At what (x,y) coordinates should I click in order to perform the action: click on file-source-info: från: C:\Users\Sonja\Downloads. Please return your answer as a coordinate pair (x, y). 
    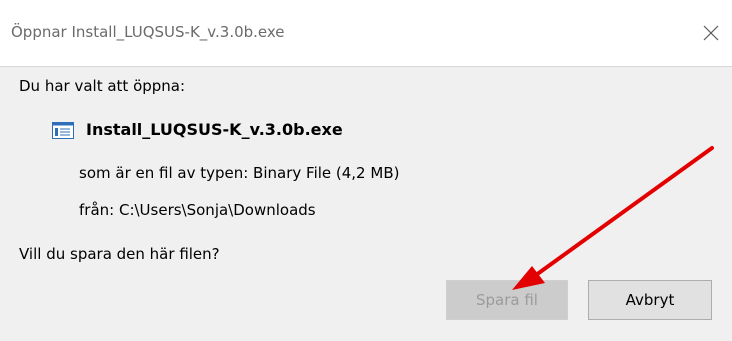
    Looking at the image, I should click on (197, 210).